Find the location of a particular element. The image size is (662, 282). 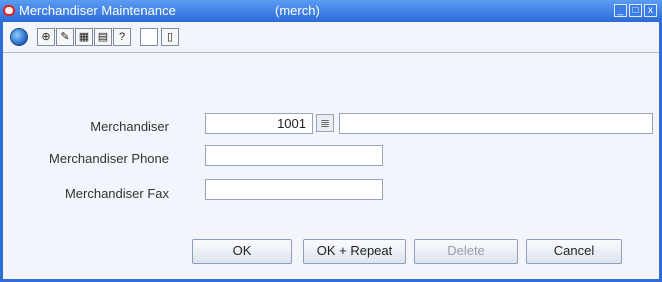

title-bar: Merchandiser Maintenance (merch) _ □ x is located at coordinates (331, 11).